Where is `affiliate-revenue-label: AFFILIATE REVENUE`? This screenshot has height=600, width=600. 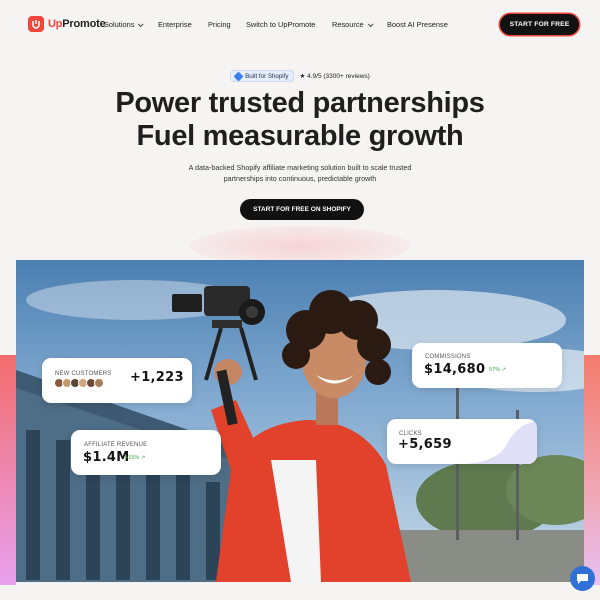 affiliate-revenue-label: AFFILIATE REVENUE is located at coordinates (116, 445).